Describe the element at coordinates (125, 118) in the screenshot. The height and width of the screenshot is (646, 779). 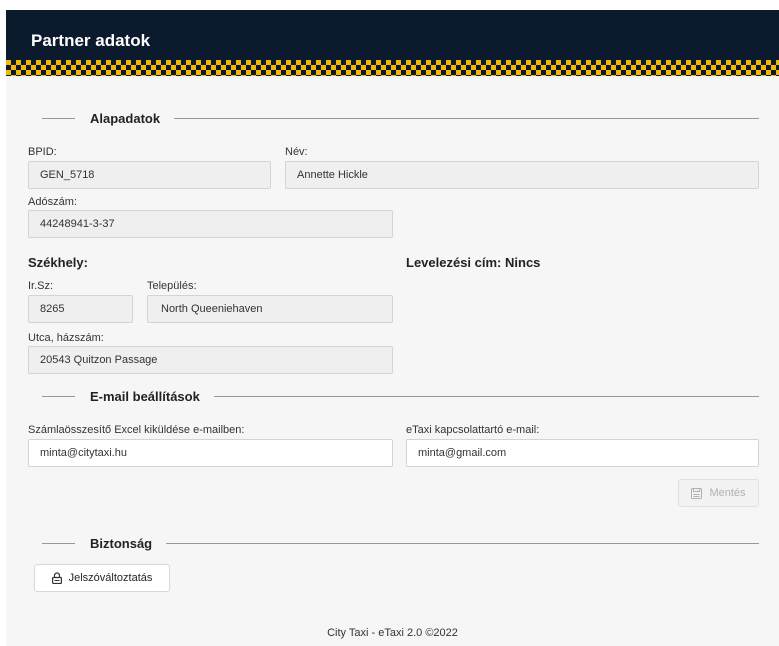
I see `section-title-basic: Alapadatok` at that location.